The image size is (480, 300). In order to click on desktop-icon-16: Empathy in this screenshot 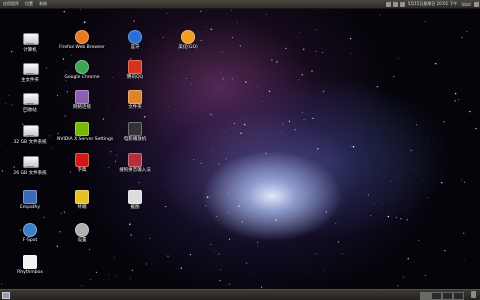, I will do `click(30, 200)`.